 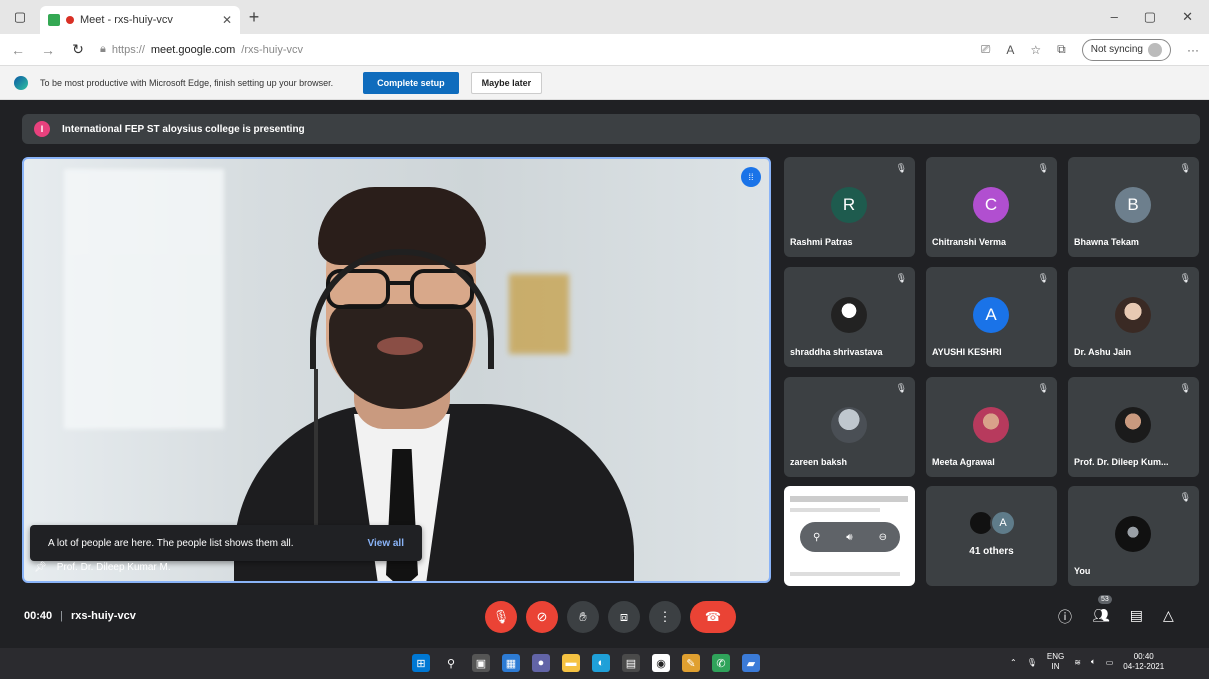 I want to click on participant-tile: 🎙︎ zareen baksh, so click(x=849, y=427).